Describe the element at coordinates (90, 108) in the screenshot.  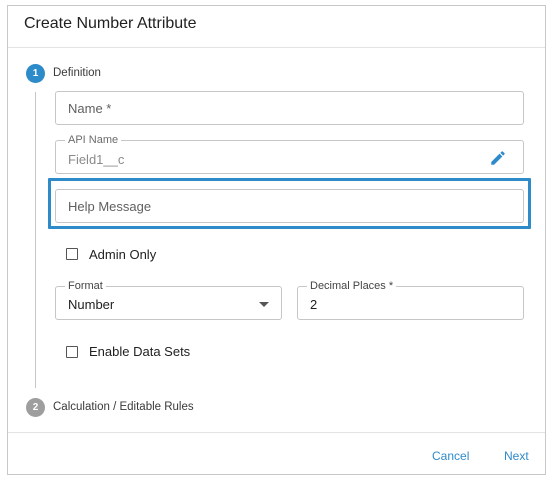
I see `name-field-placeholder: Name *` at that location.